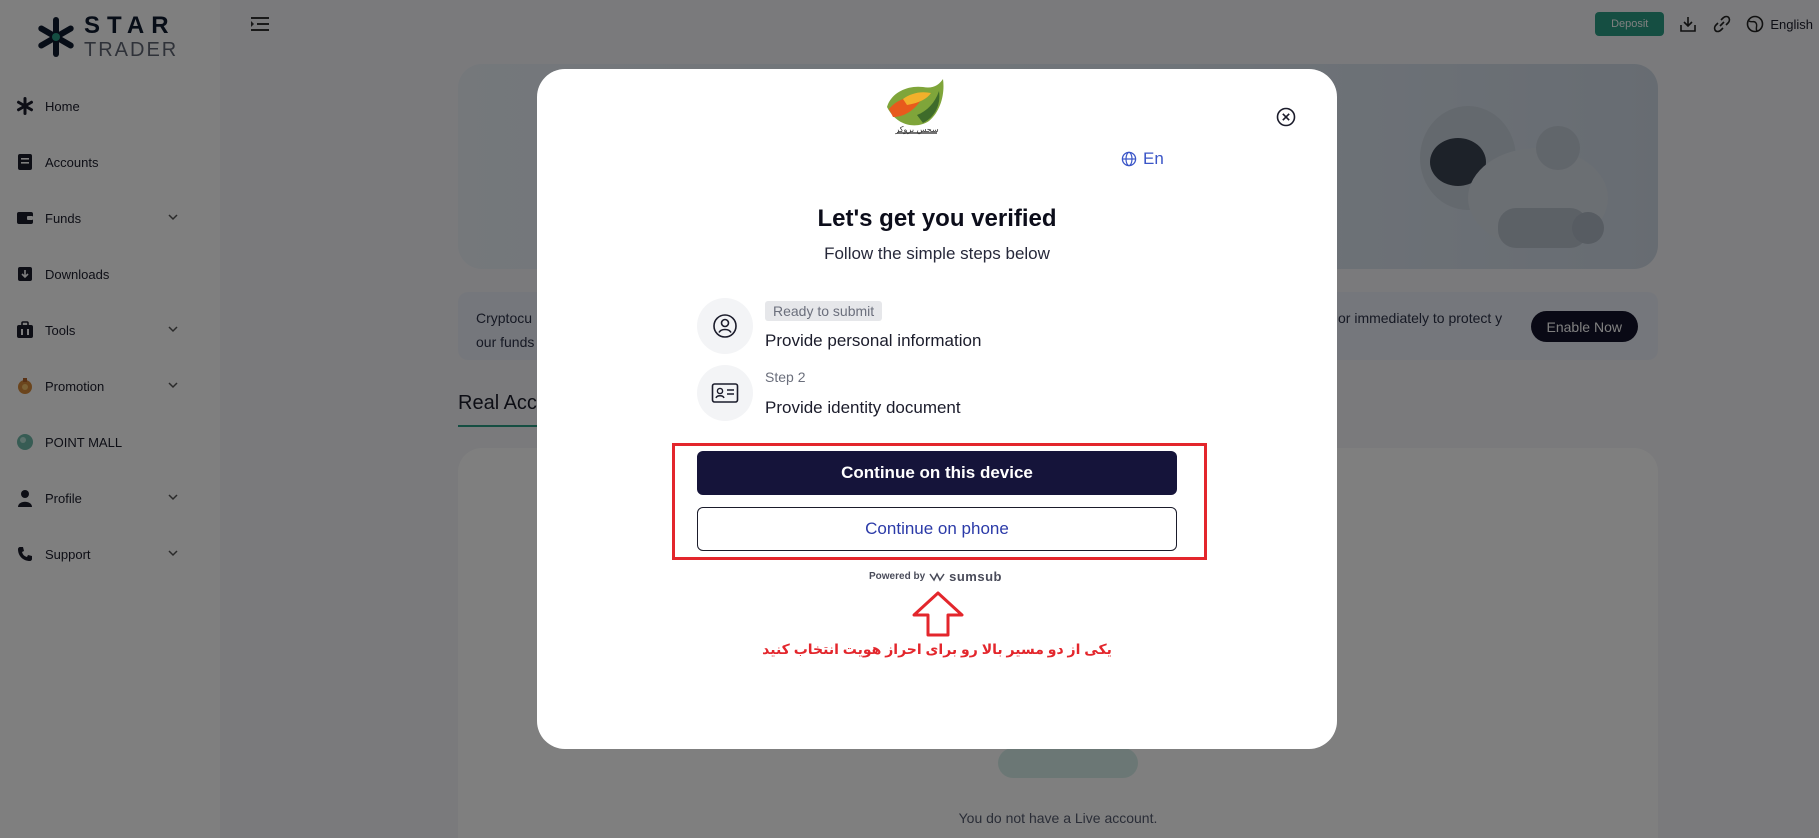 This screenshot has height=838, width=1819. I want to click on continue-on-device-button: Continue on this device, so click(937, 473).